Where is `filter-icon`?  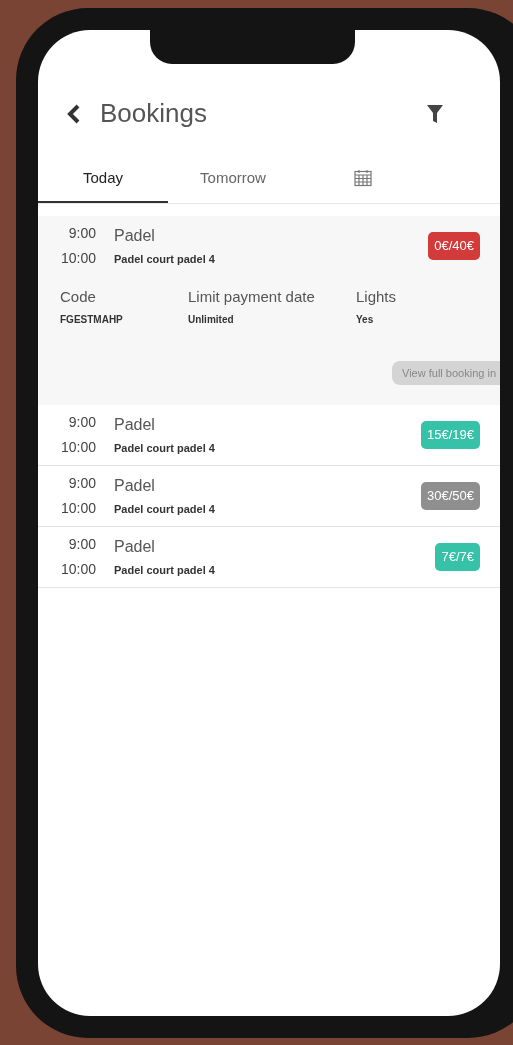 filter-icon is located at coordinates (435, 113).